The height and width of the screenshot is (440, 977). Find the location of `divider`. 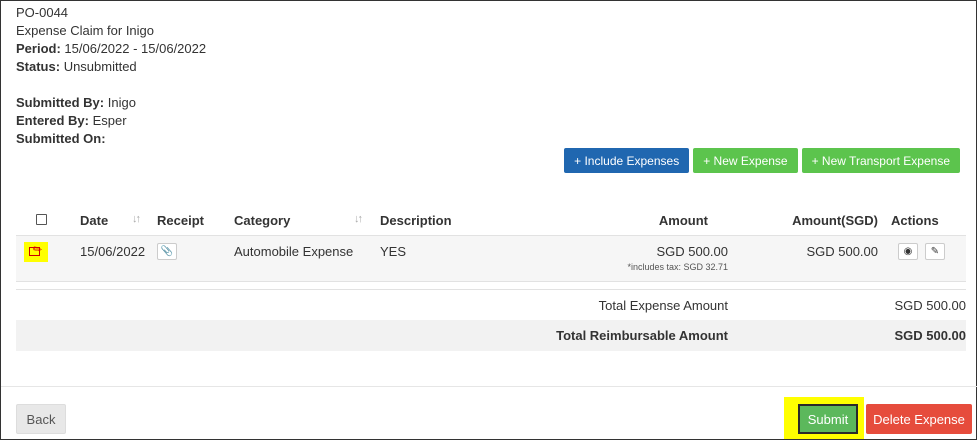

divider is located at coordinates (489, 386).